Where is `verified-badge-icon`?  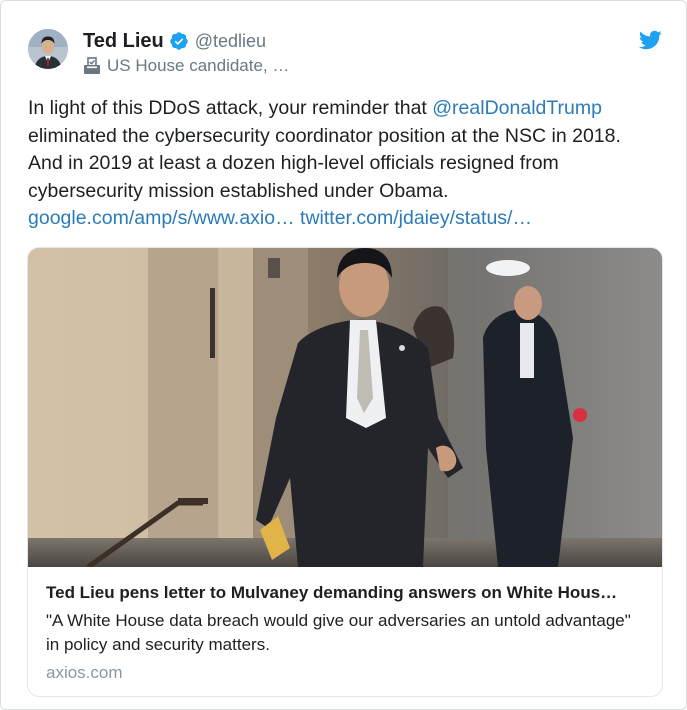 verified-badge-icon is located at coordinates (179, 41).